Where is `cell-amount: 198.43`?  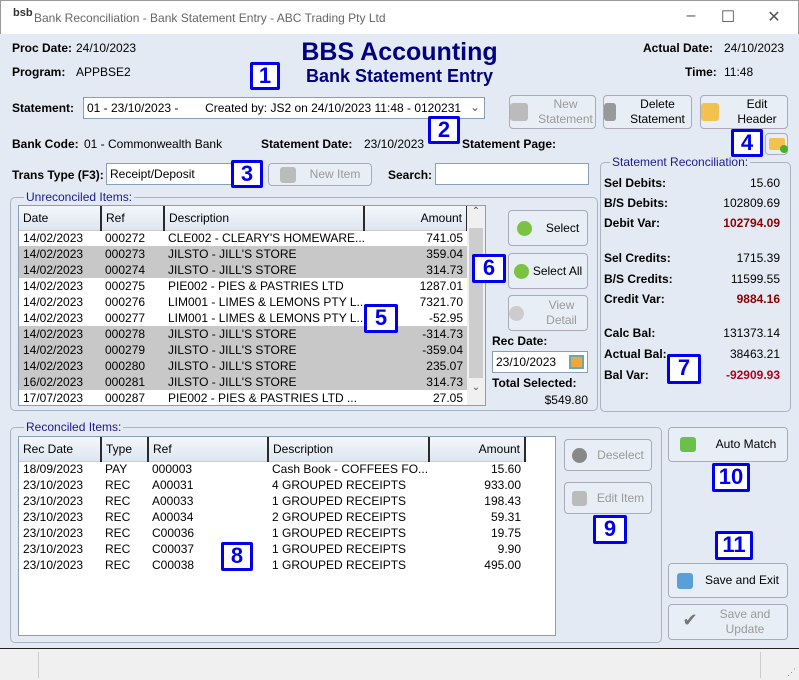
cell-amount: 198.43 is located at coordinates (502, 501).